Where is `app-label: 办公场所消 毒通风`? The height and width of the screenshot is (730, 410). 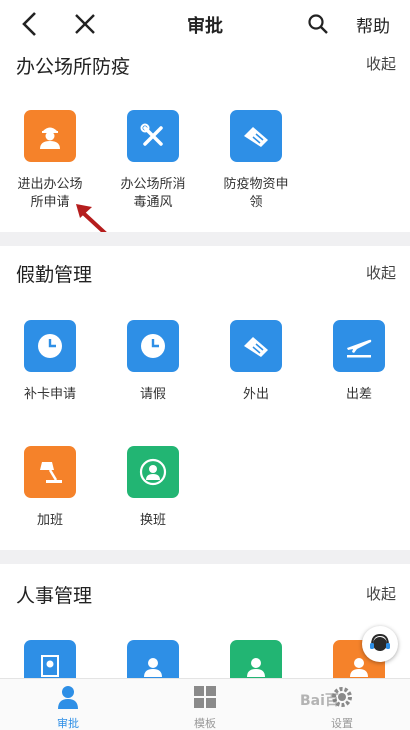
app-label: 办公场所消 毒通风 is located at coordinates (153, 193).